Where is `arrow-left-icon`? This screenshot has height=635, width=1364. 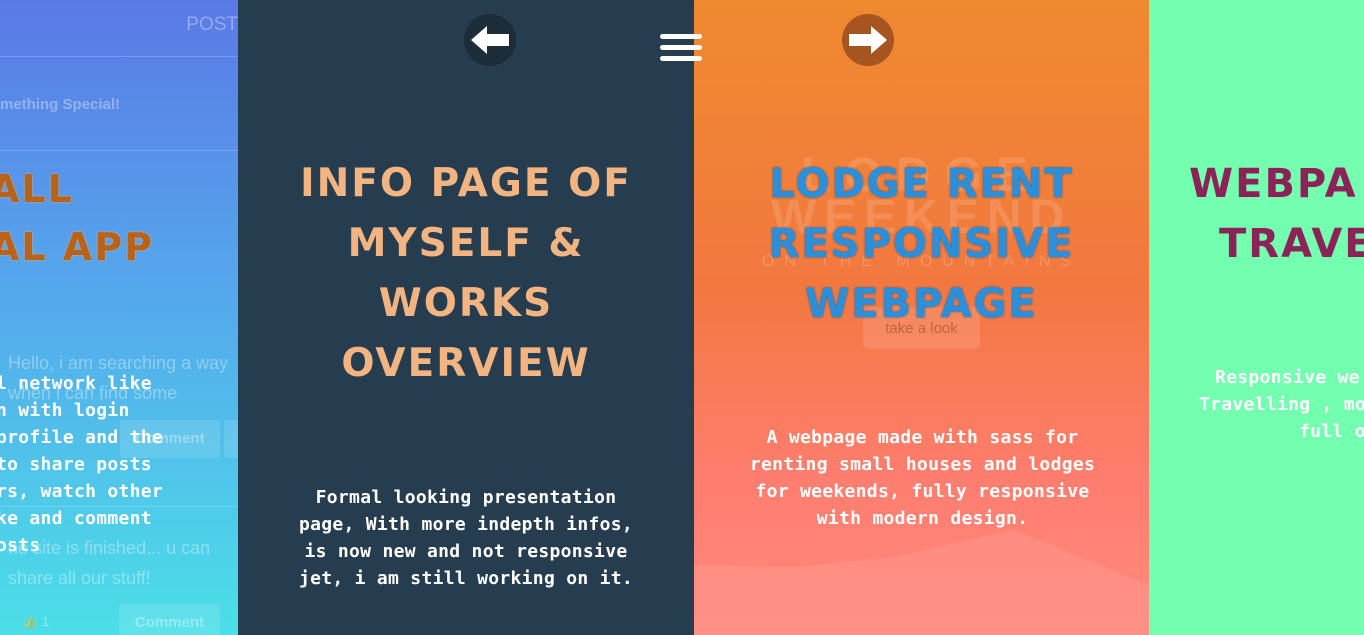 arrow-left-icon is located at coordinates (490, 40).